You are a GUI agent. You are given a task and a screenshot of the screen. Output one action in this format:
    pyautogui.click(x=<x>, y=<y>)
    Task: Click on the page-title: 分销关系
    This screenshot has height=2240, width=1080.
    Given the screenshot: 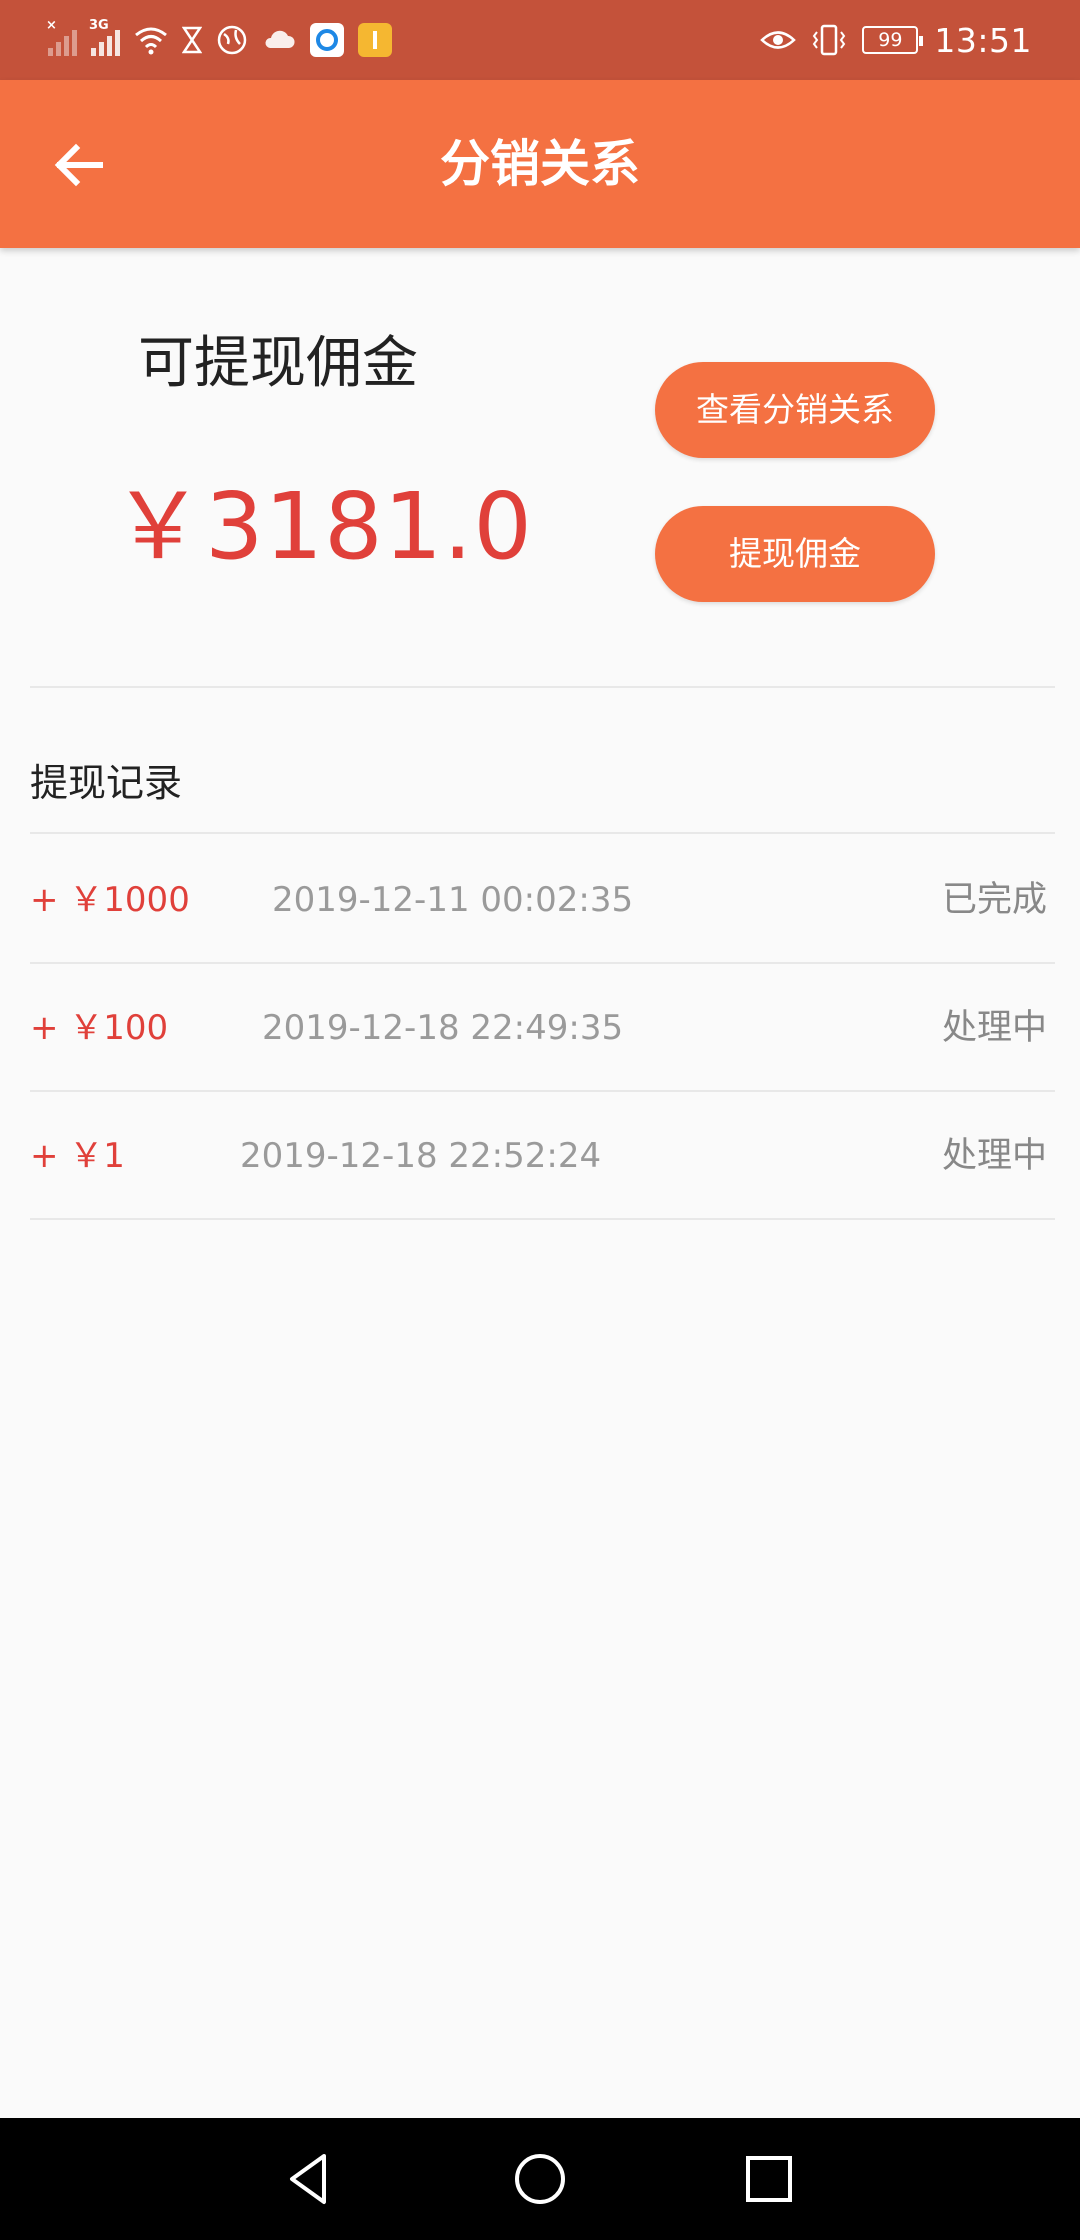 What is the action you would take?
    pyautogui.click(x=540, y=164)
    